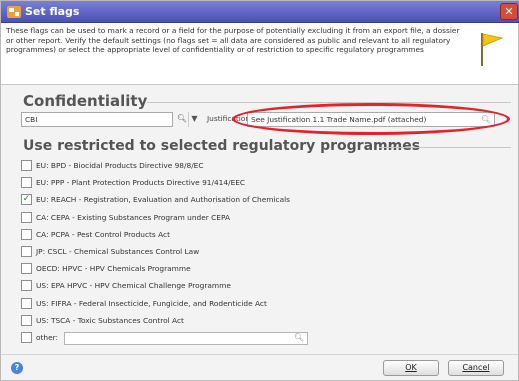  What do you see at coordinates (17, 368) in the screenshot?
I see `help-icon: ?` at bounding box center [17, 368].